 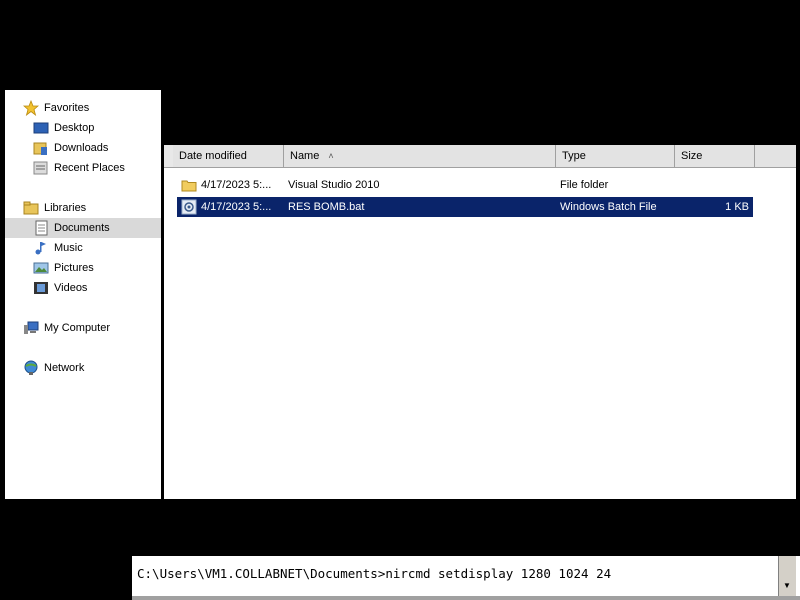 I want to click on nav-pictures: Pictures, so click(x=93, y=268).